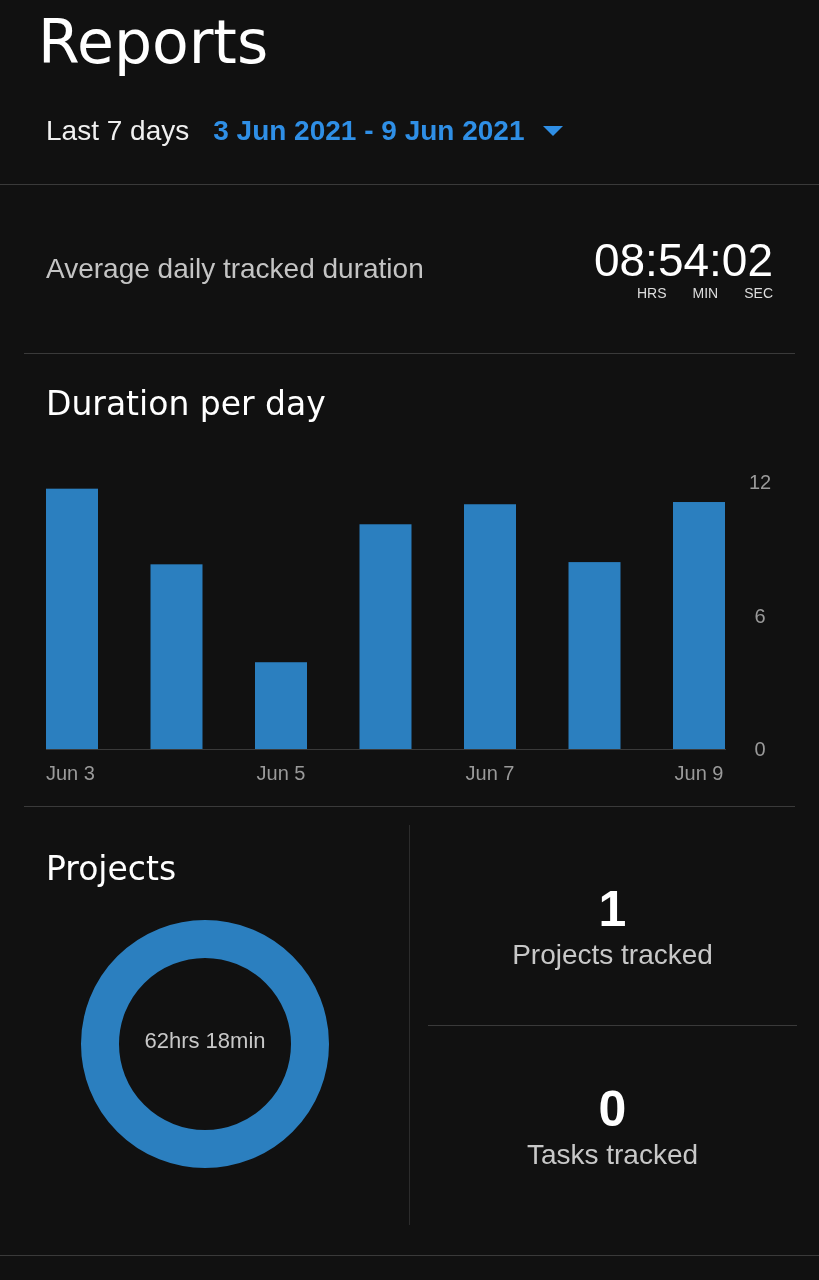 This screenshot has height=1280, width=819. I want to click on y-axis-label: 12, so click(760, 482).